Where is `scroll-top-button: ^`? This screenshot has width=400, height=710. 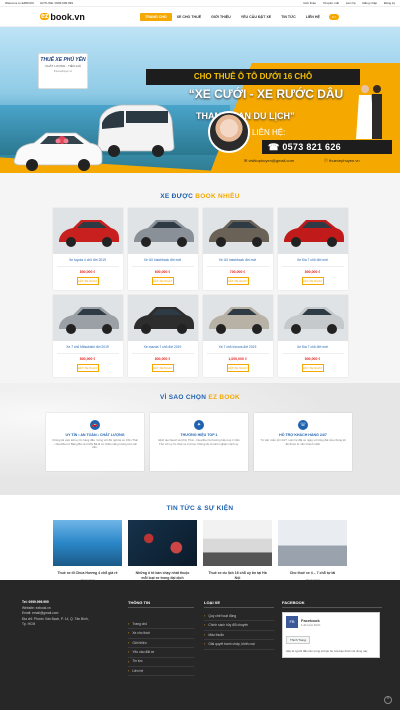 scroll-top-button: ^ is located at coordinates (388, 700).